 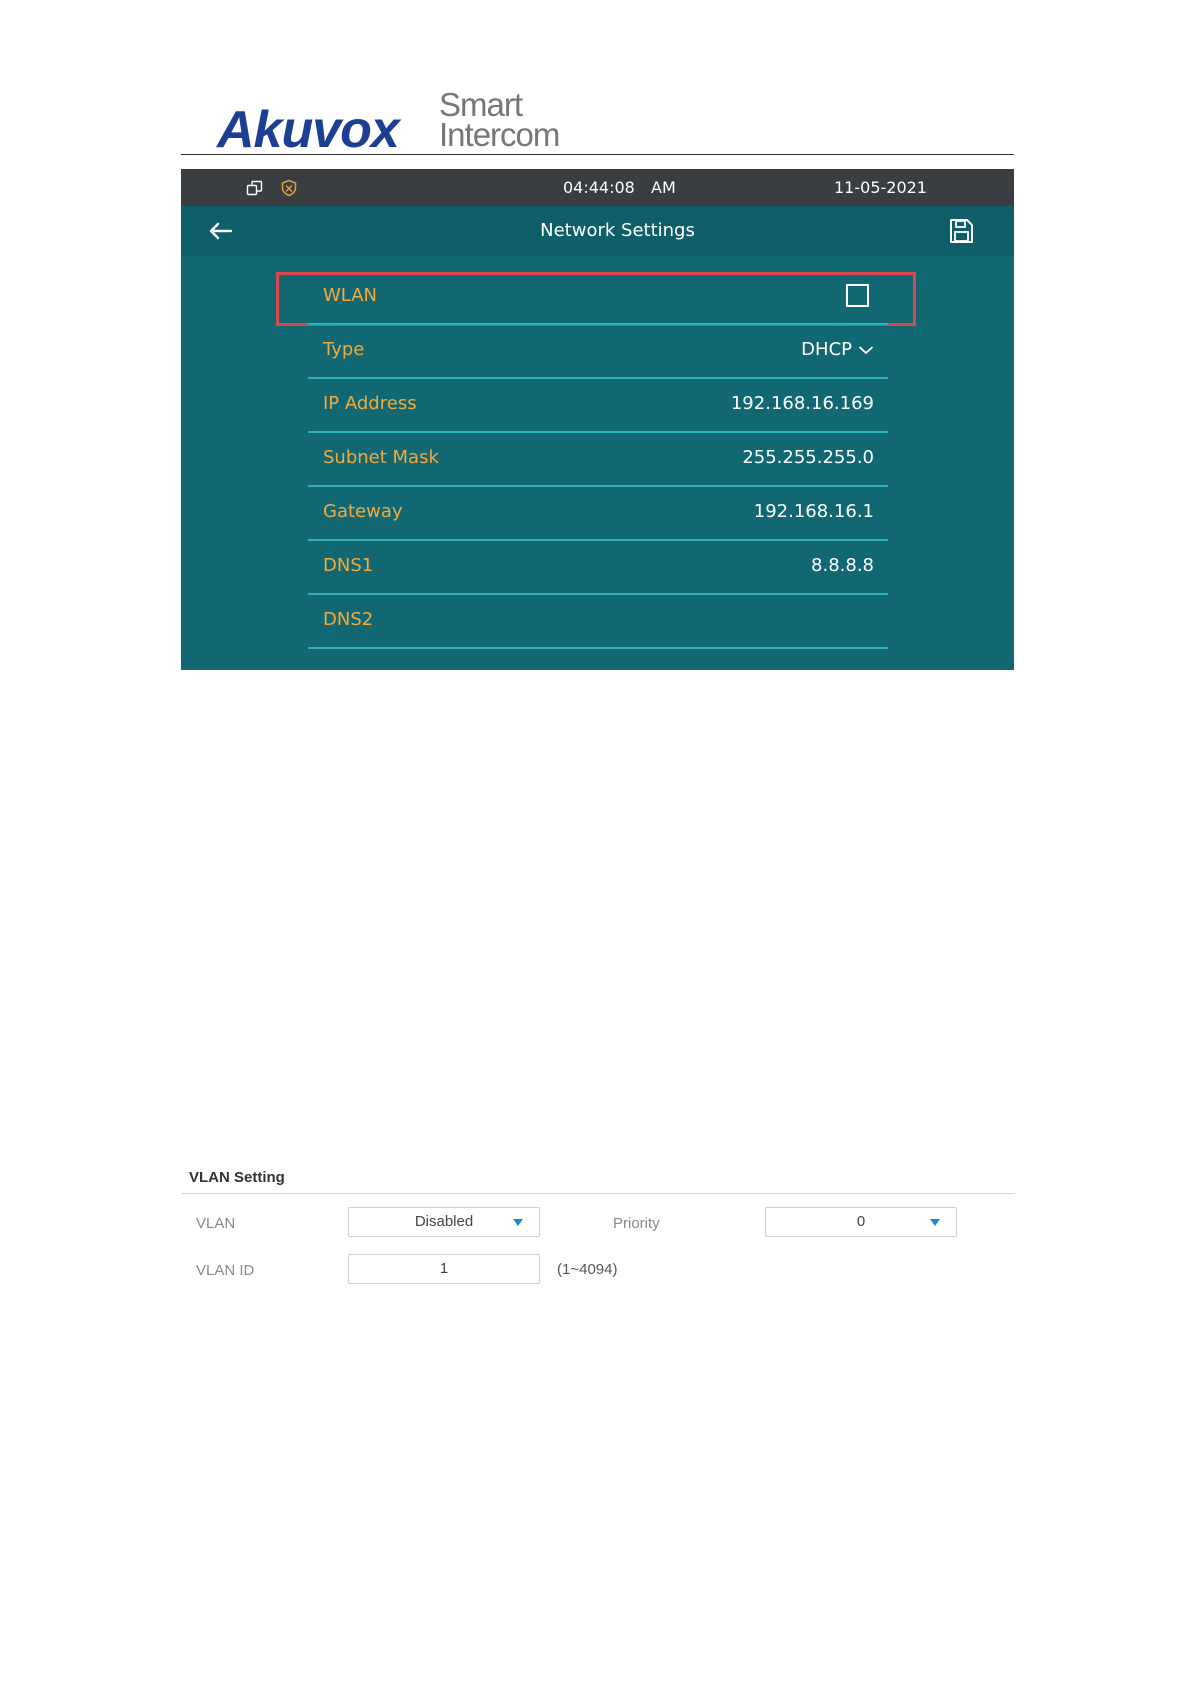 What do you see at coordinates (308, 130) in the screenshot?
I see `logo-brand: Akuvox` at bounding box center [308, 130].